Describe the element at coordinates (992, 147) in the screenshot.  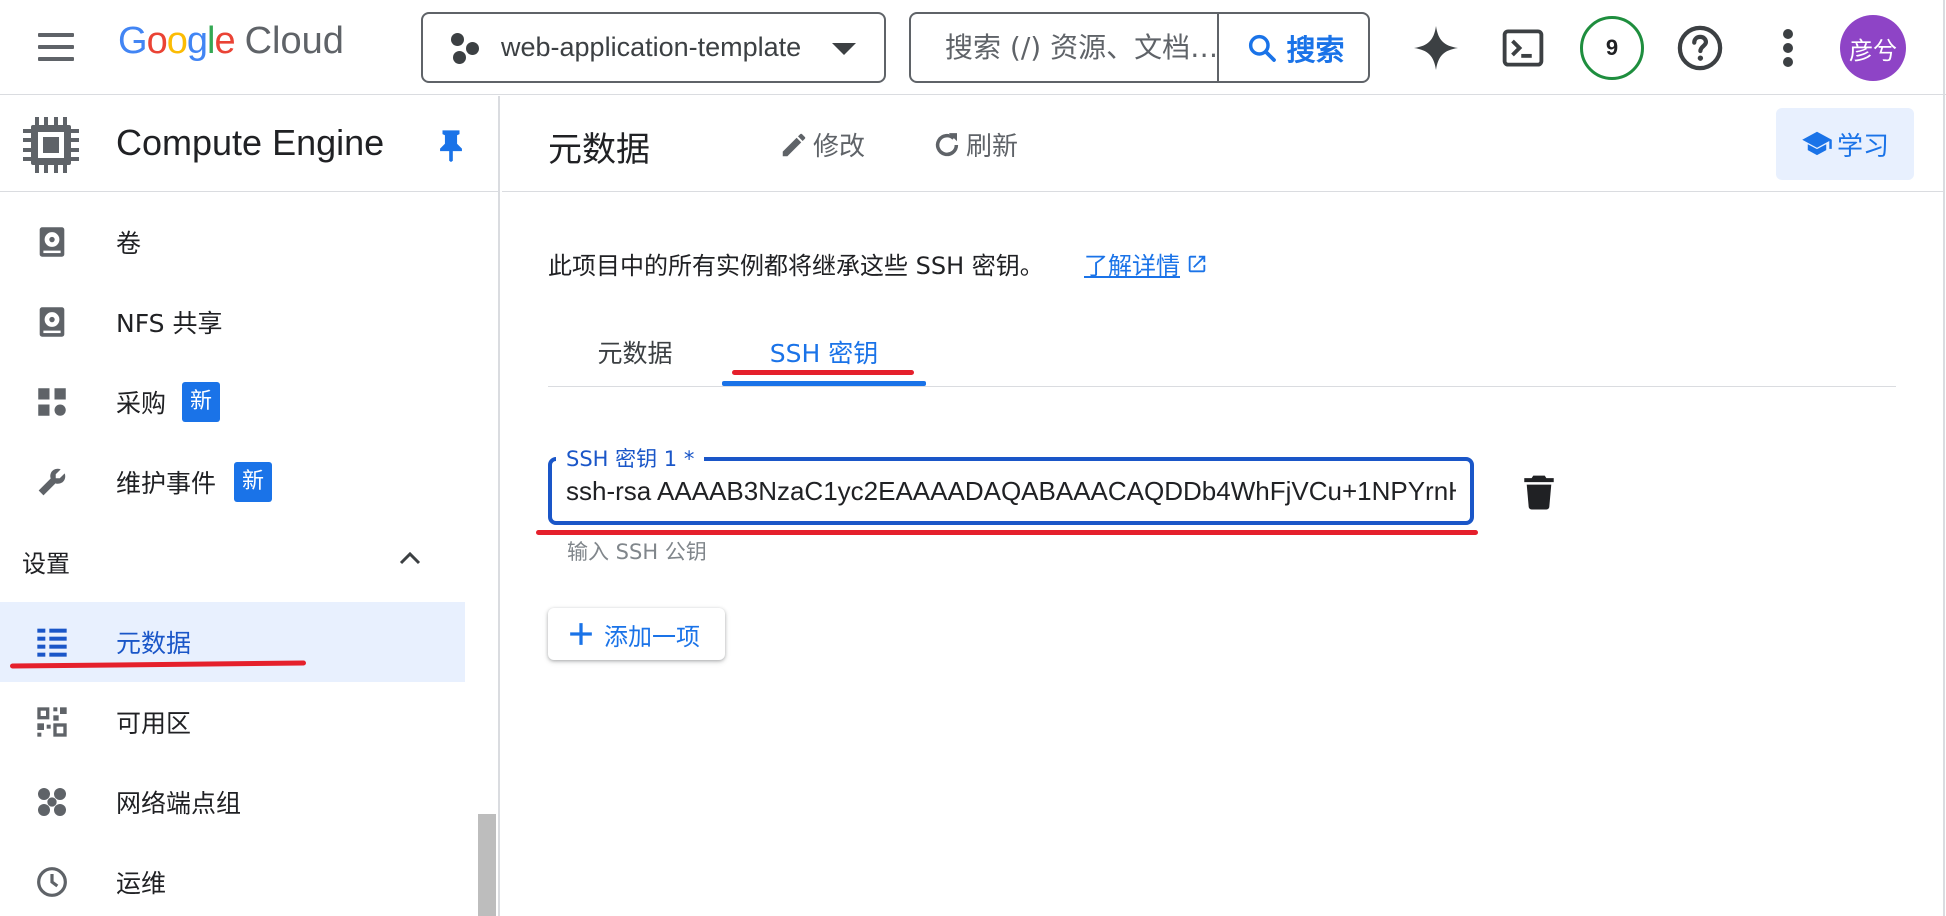
I see `refresh-label: 刷新` at that location.